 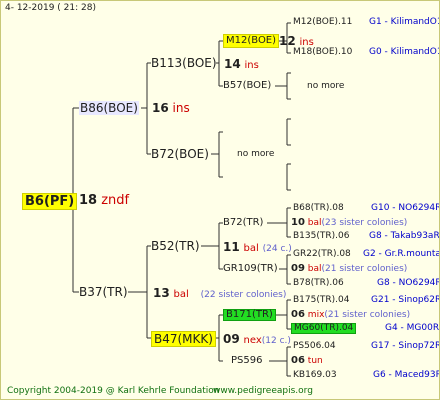 I want to click on queen-b86-race: ins, so click(x=181, y=108).